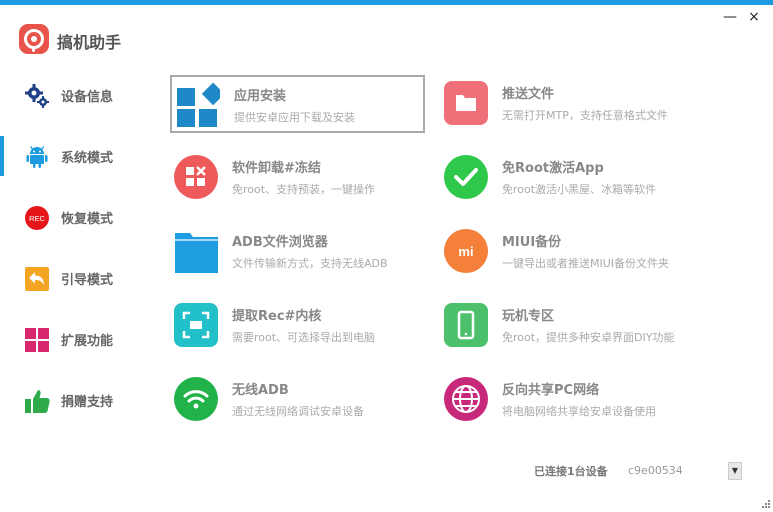 This screenshot has width=773, height=512. Describe the element at coordinates (196, 399) in the screenshot. I see `wifi-icon` at that location.